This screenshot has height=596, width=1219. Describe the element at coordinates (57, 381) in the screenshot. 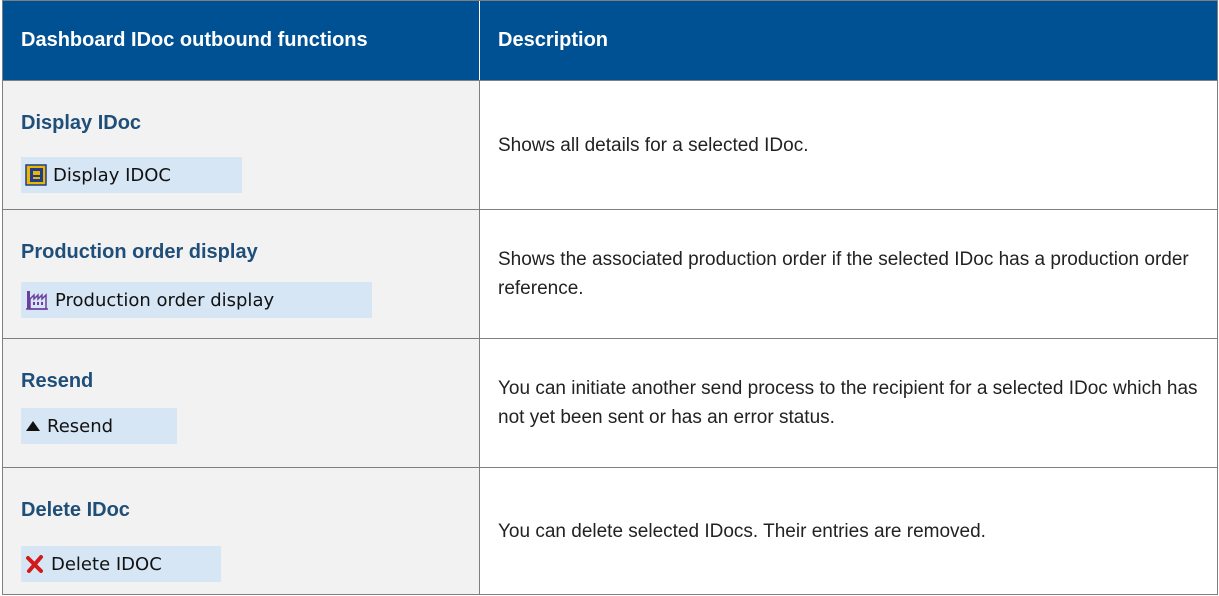

I see `function-title: Resend` at that location.